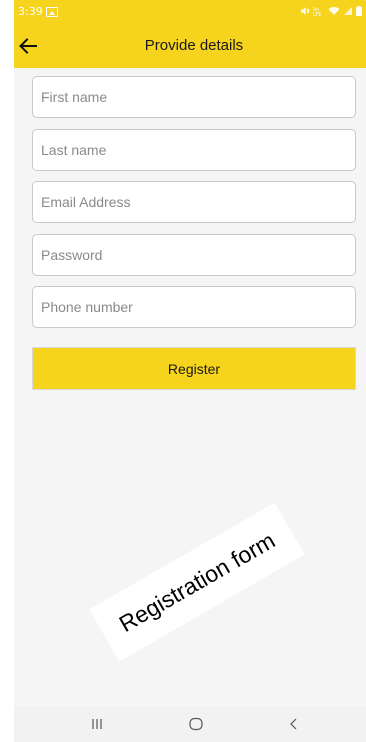 Image resolution: width=366 pixels, height=742 pixels. I want to click on volte-icon: Vo LTE, so click(317, 11).